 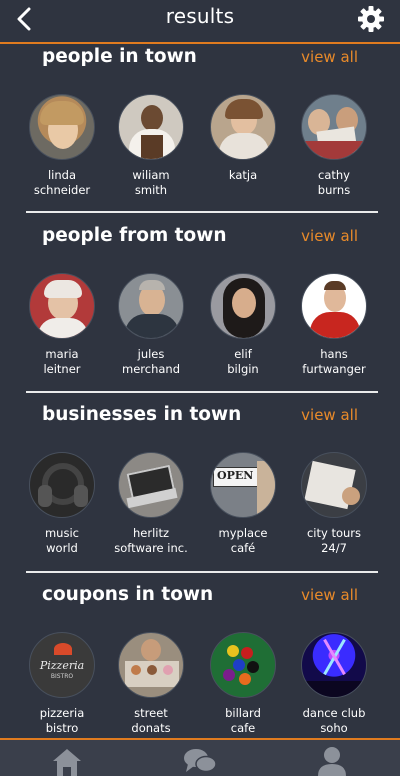 What do you see at coordinates (334, 540) in the screenshot?
I see `item-name: city tours 24/7` at bounding box center [334, 540].